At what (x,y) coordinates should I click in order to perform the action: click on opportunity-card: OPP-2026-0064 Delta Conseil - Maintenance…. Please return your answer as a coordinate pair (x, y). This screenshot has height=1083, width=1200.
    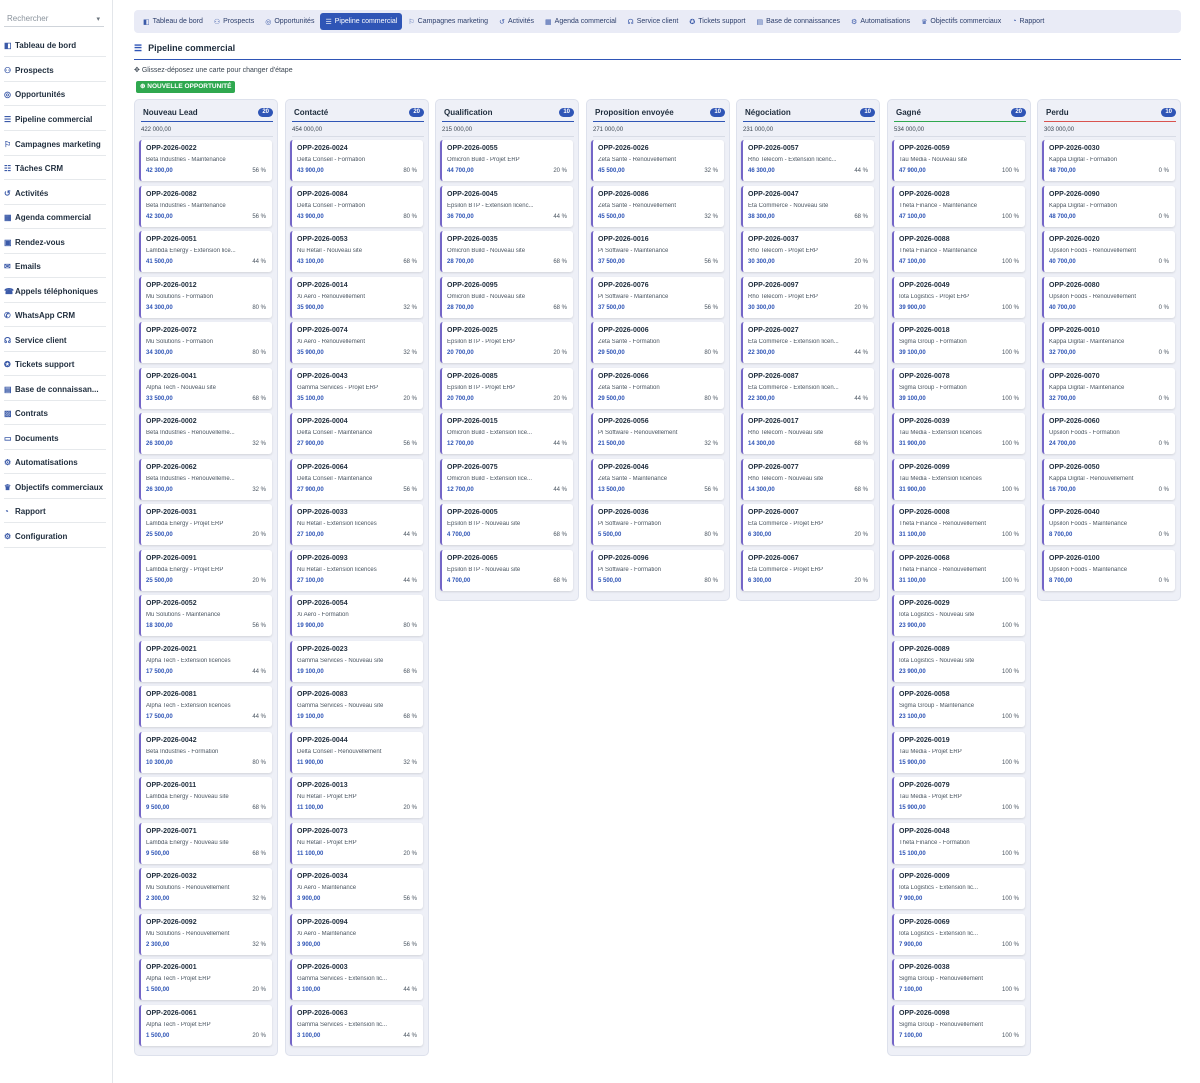
    Looking at the image, I should click on (356, 479).